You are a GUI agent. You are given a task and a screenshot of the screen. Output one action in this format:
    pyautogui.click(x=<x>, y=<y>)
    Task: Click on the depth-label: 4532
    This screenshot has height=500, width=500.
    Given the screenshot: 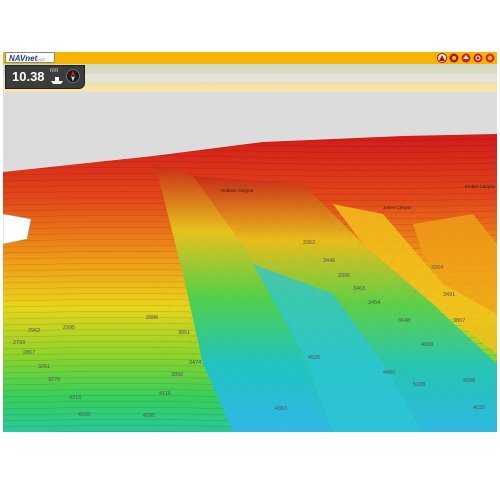 What is the action you would take?
    pyautogui.click(x=479, y=408)
    